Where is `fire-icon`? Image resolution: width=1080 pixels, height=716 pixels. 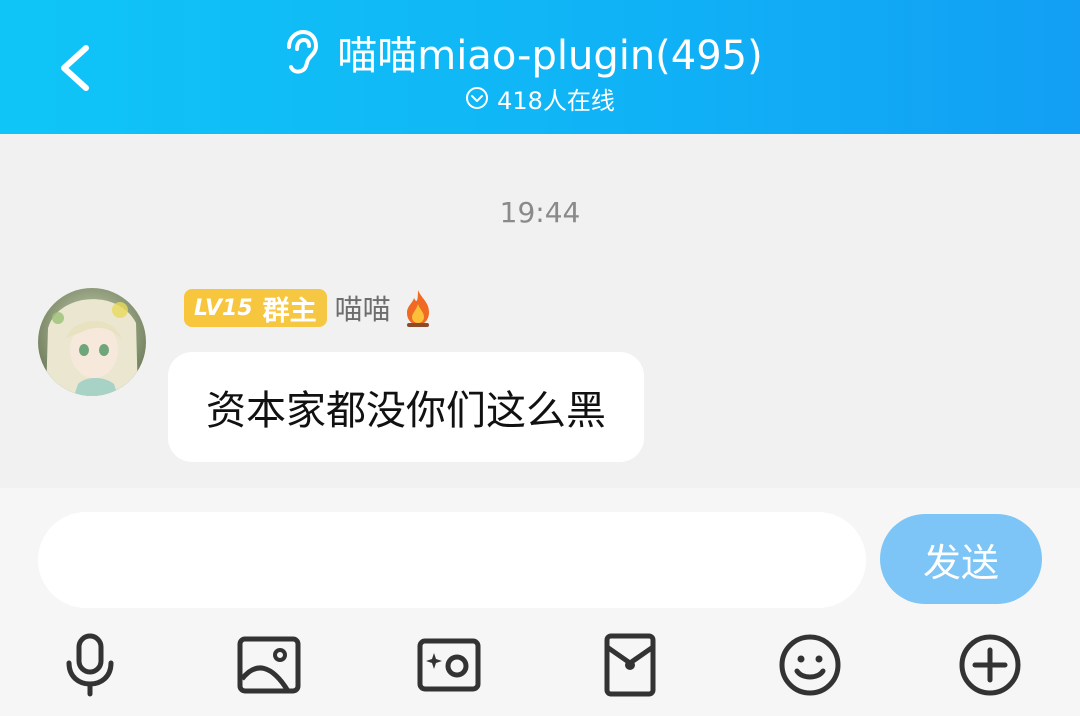 fire-icon is located at coordinates (418, 308).